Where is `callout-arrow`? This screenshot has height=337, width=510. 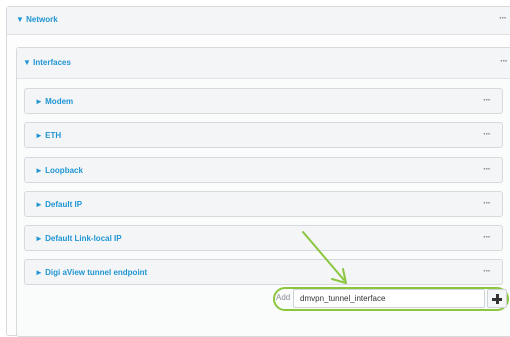
callout-arrow is located at coordinates (324, 257).